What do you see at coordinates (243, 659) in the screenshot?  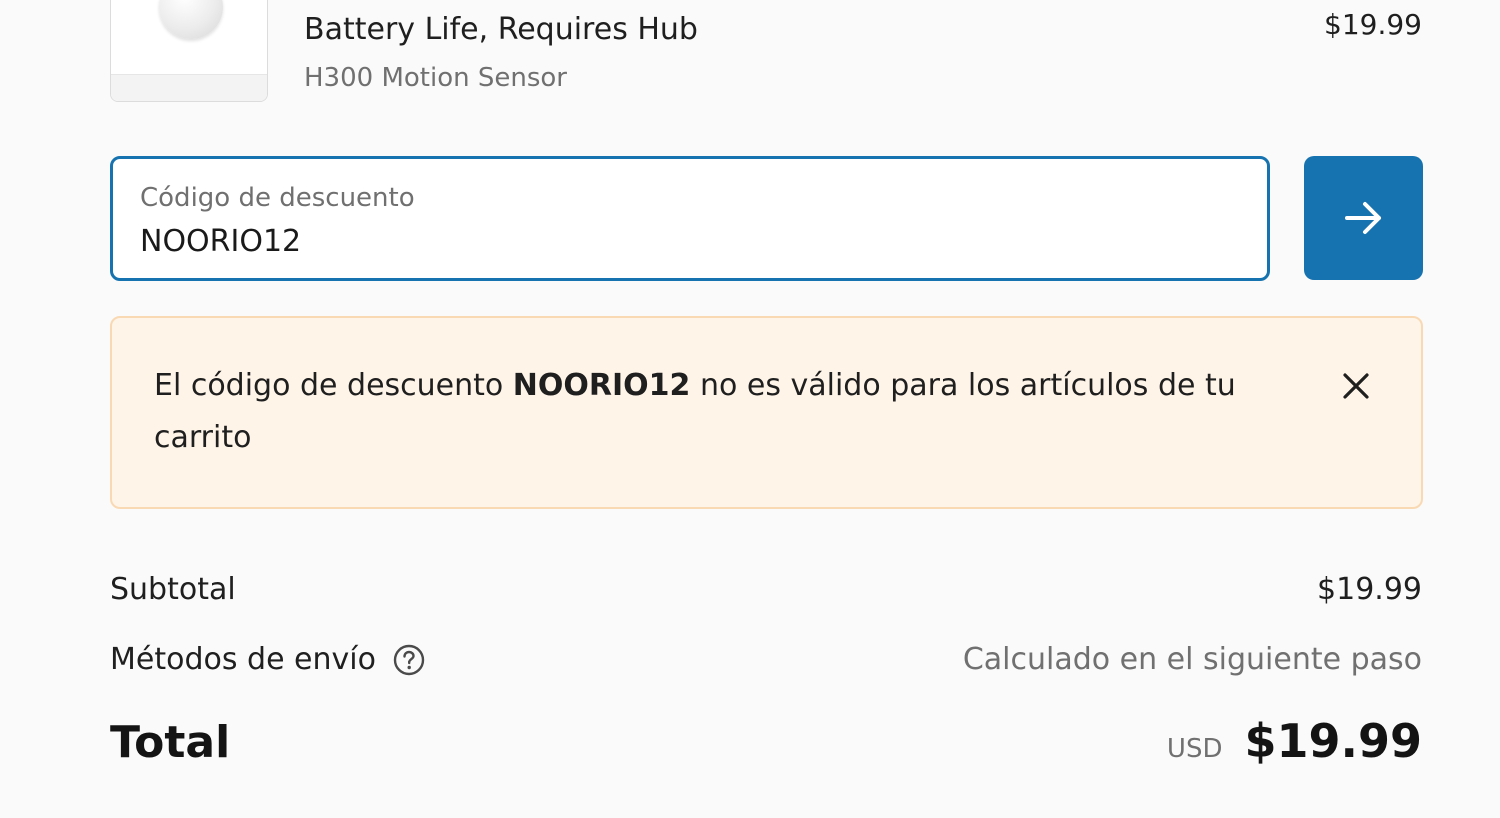 I see `shipping-methods-label: Métodos de envío` at bounding box center [243, 659].